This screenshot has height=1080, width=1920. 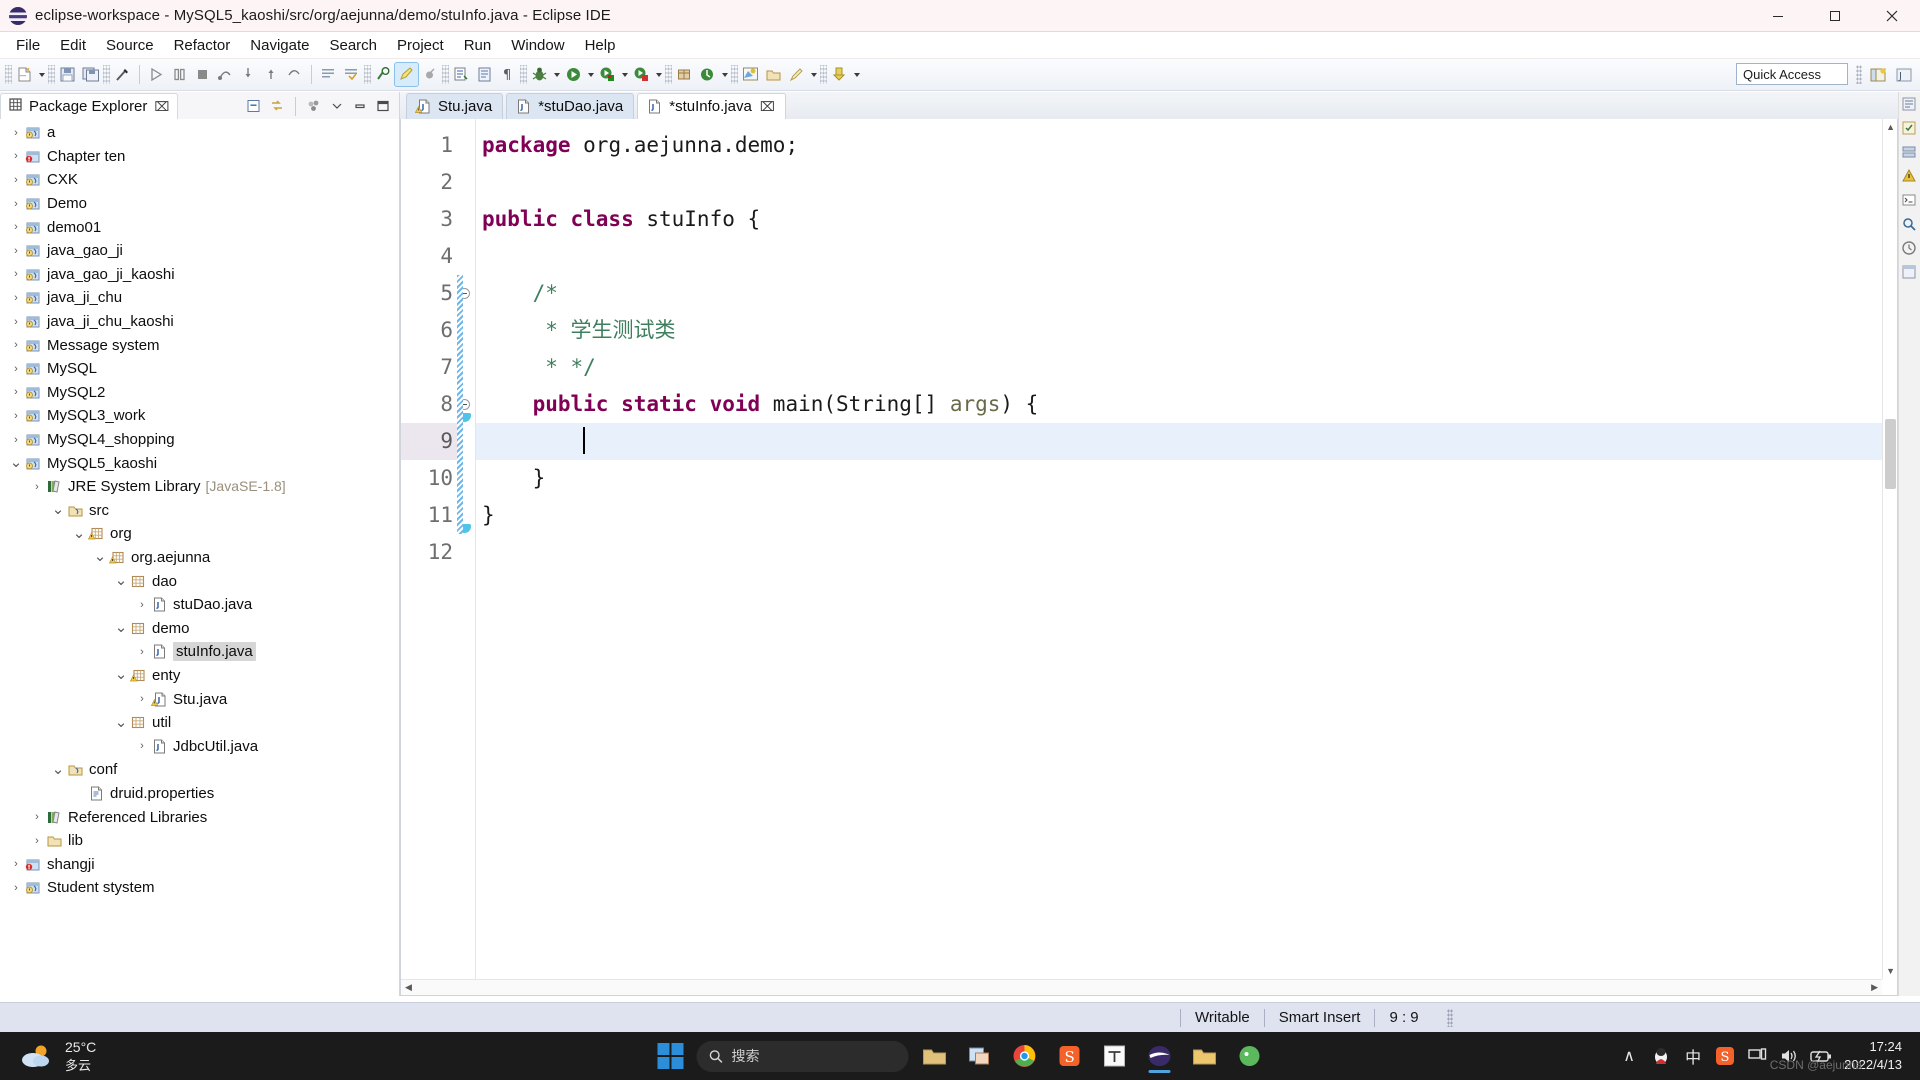 I want to click on run-configurations-button, so click(x=607, y=74).